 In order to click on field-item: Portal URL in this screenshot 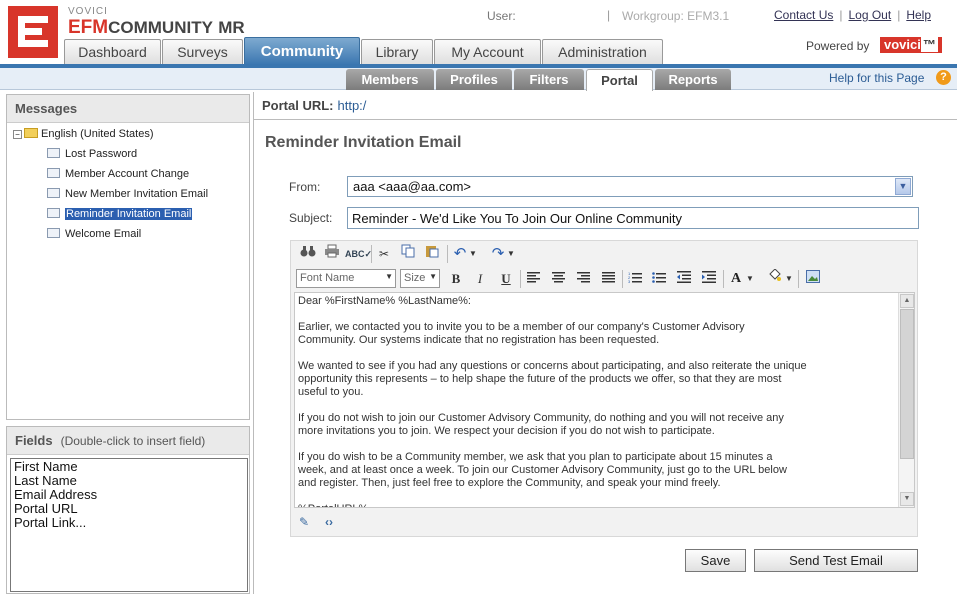, I will do `click(129, 509)`.